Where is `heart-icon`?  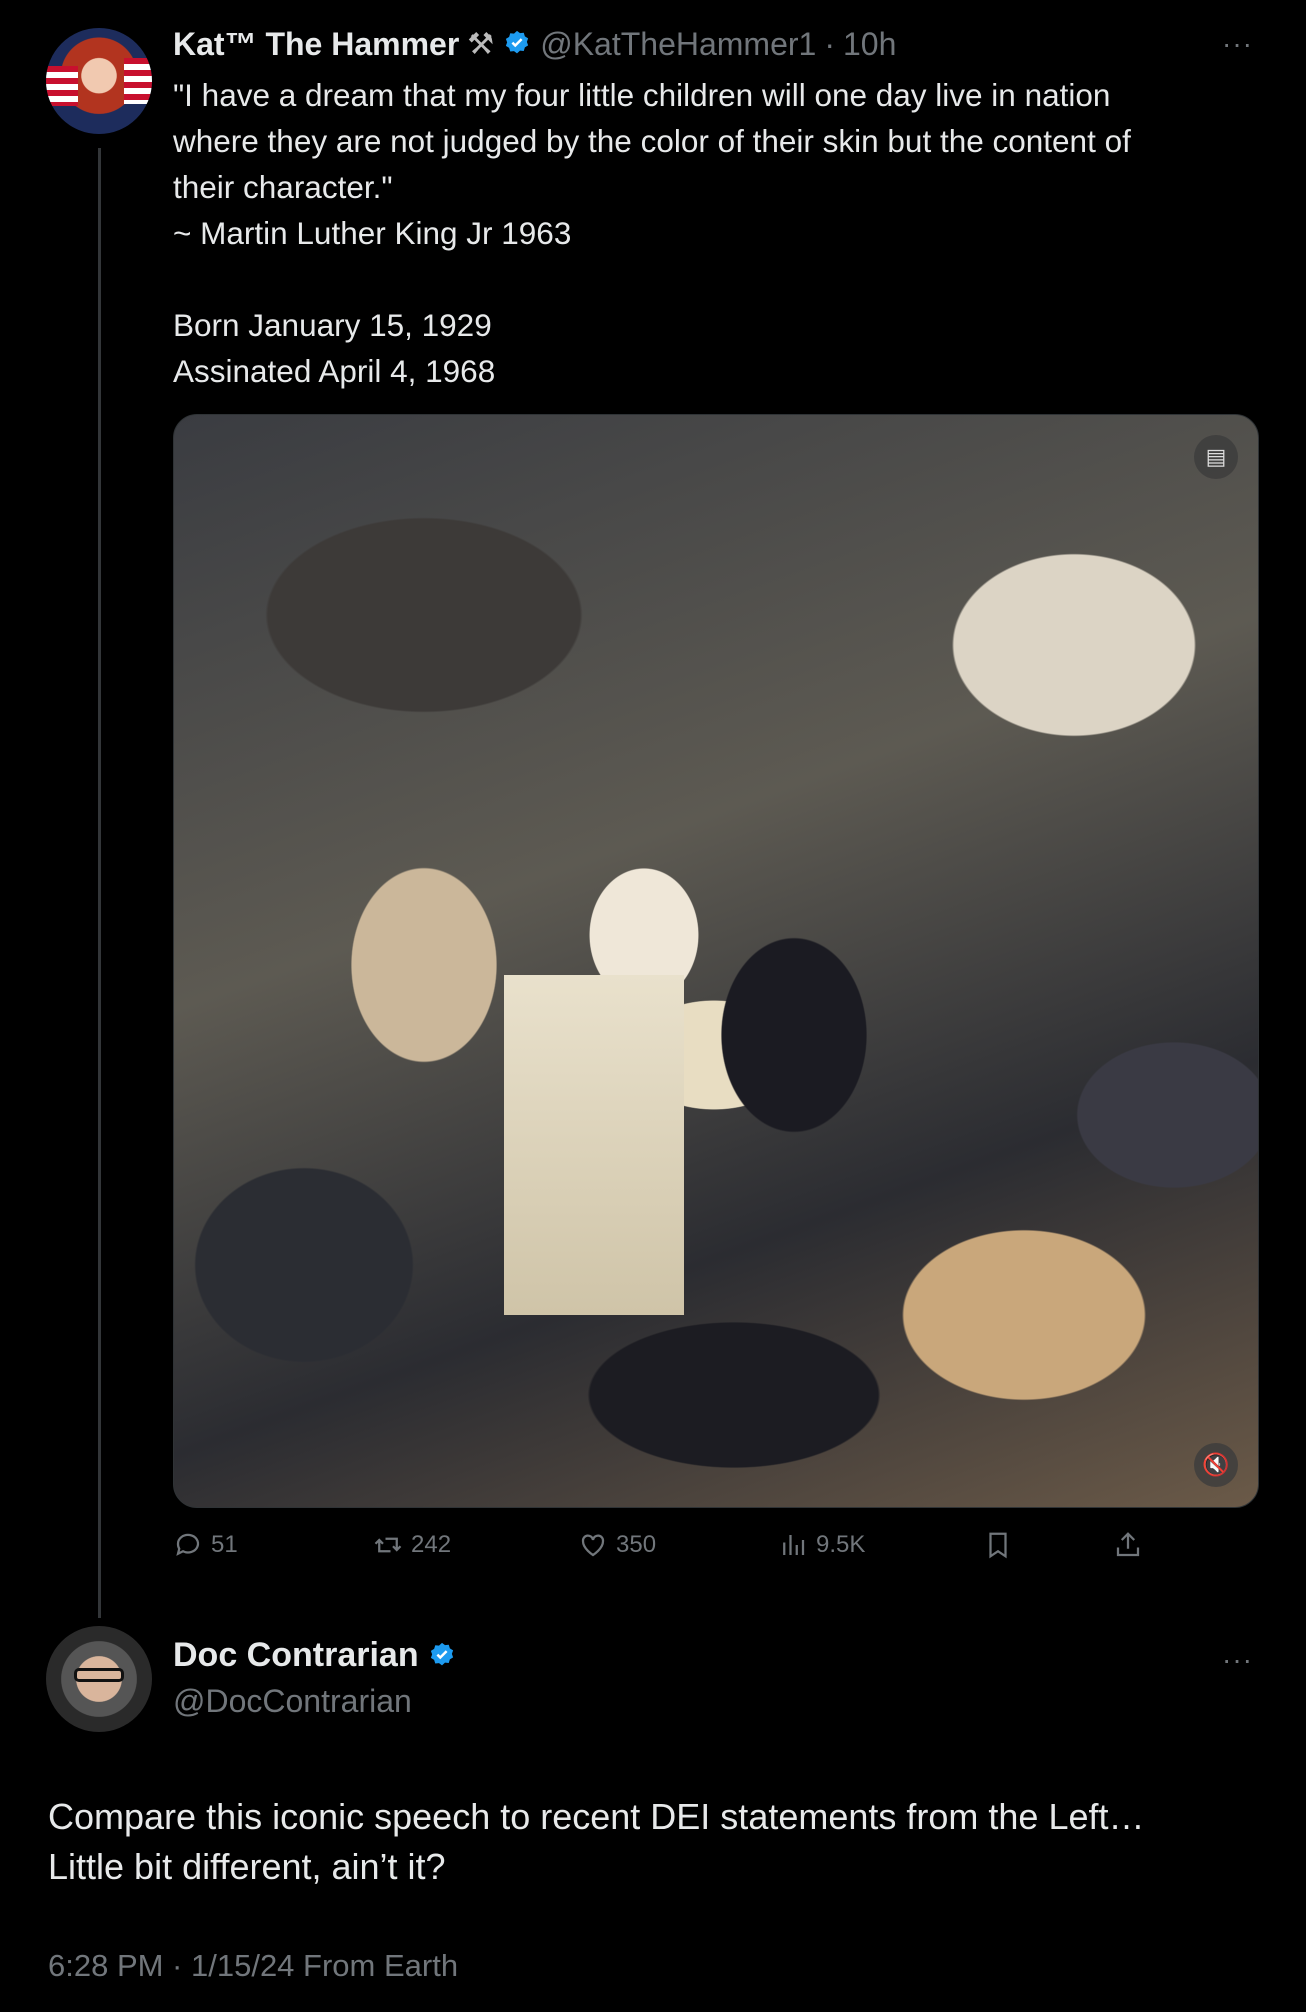
heart-icon is located at coordinates (593, 1545).